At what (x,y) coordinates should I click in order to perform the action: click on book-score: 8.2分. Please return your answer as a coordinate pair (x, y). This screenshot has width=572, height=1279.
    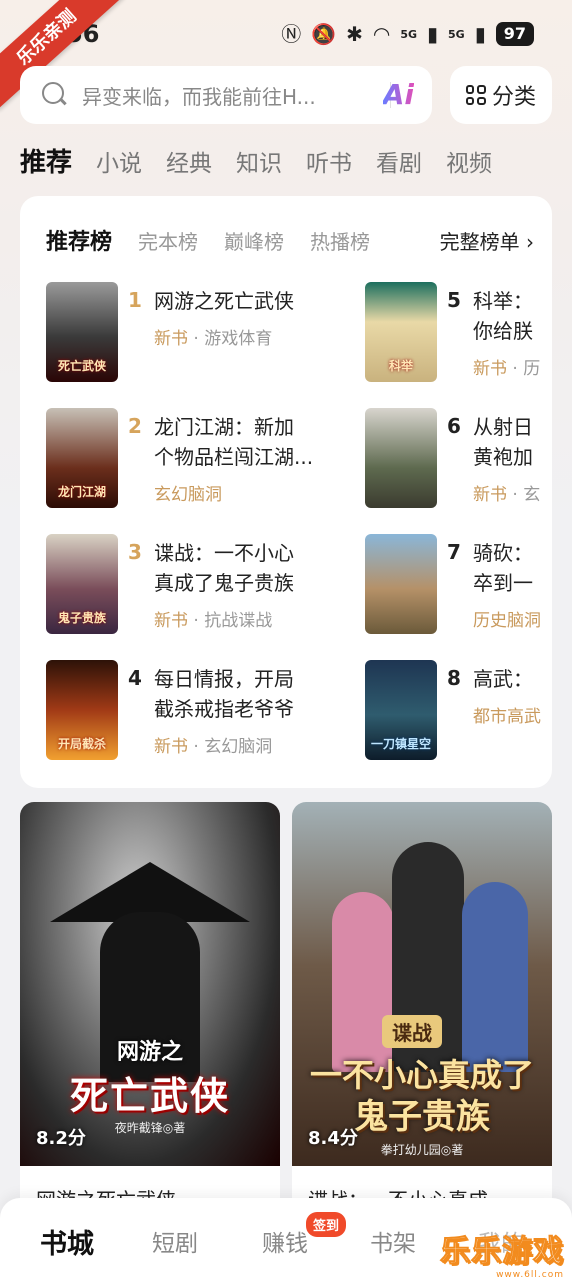
    Looking at the image, I should click on (61, 1138).